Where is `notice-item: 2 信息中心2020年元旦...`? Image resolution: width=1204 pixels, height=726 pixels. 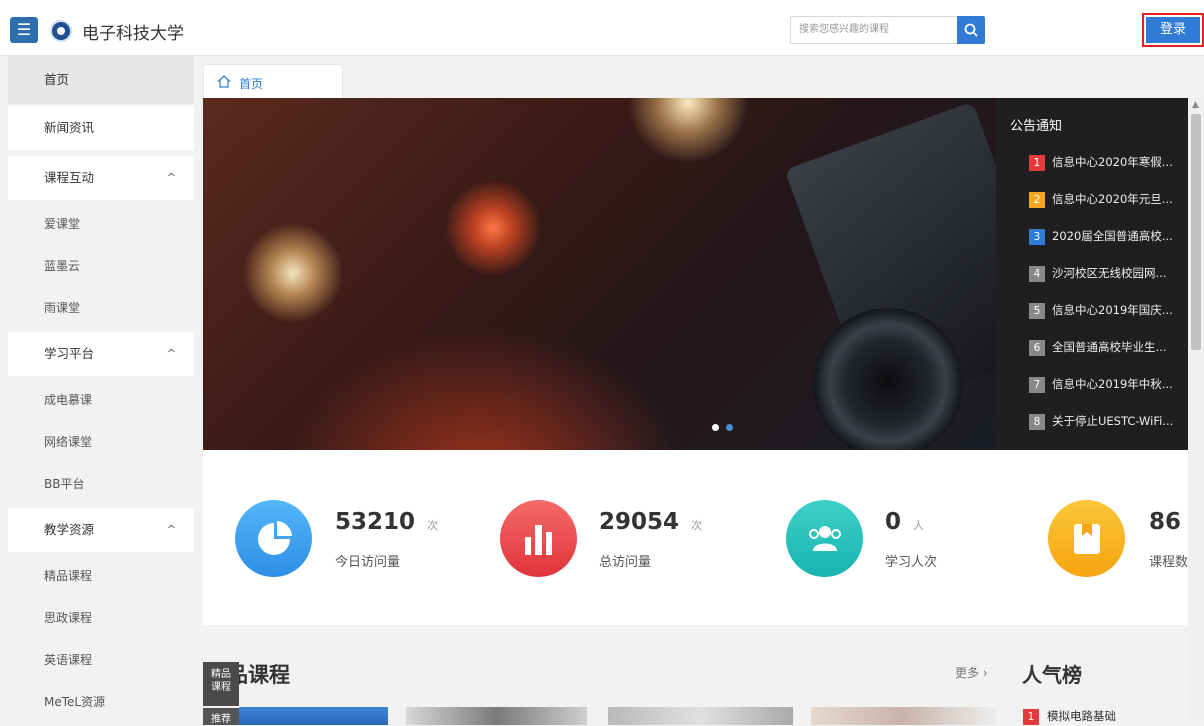 notice-item: 2 信息中心2020年元旦... is located at coordinates (1107, 200).